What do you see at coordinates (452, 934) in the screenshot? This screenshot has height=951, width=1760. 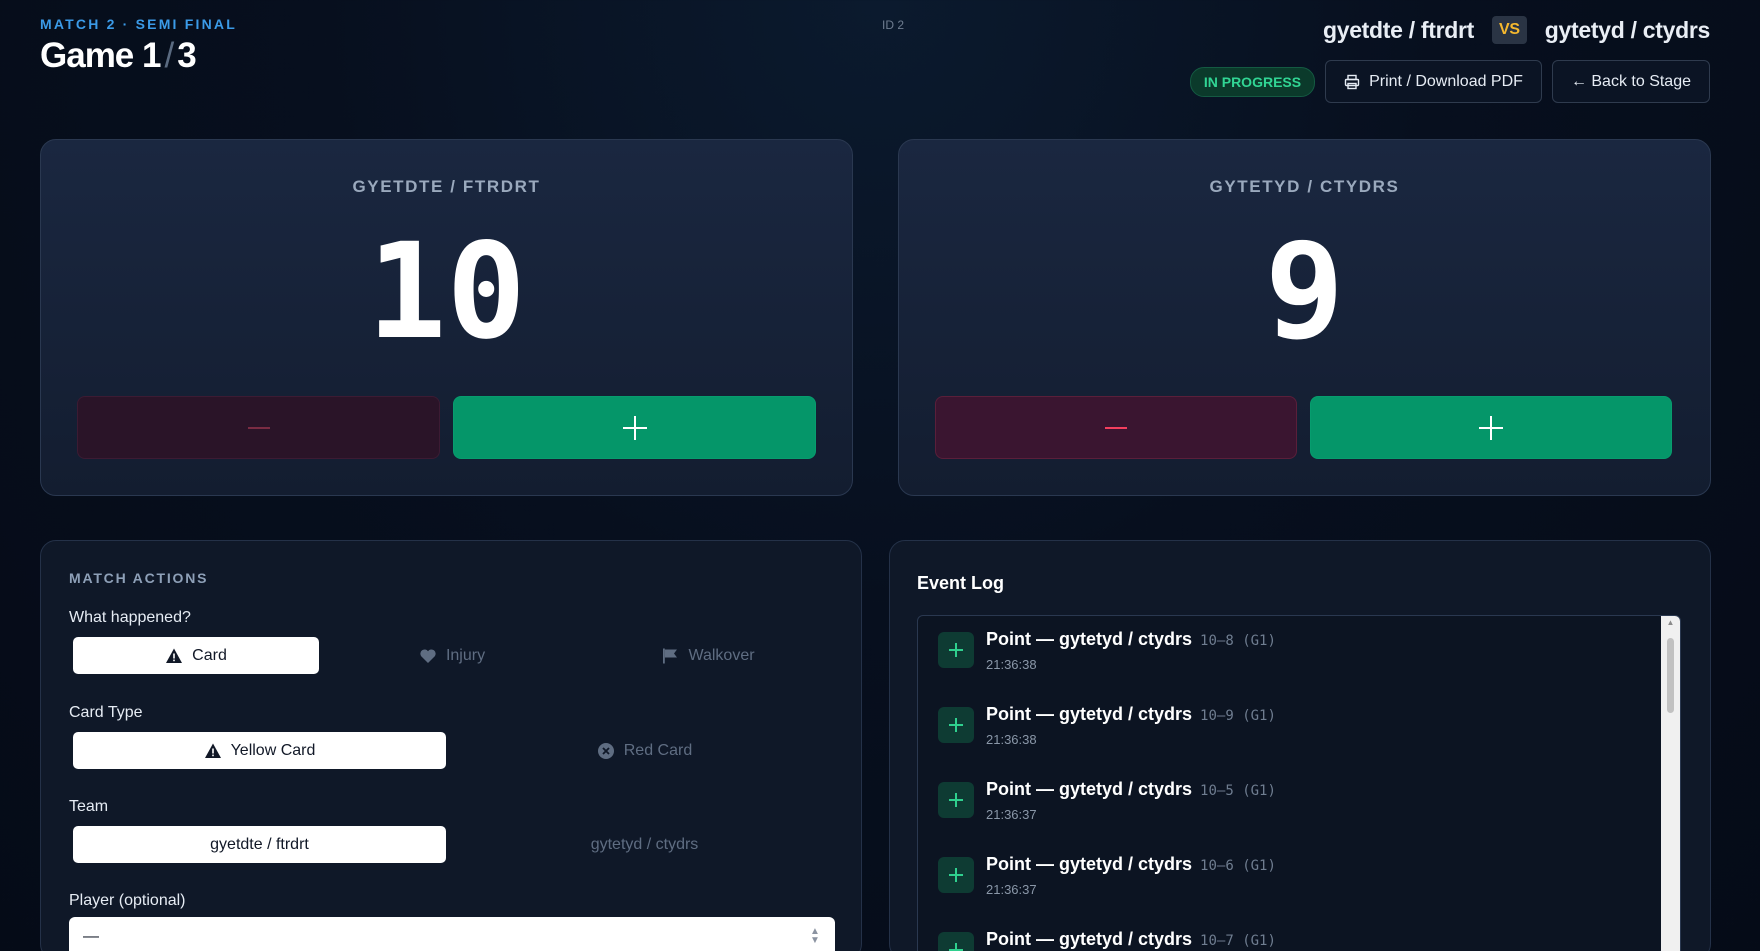 I see `player-select: — ▲ ▼` at bounding box center [452, 934].